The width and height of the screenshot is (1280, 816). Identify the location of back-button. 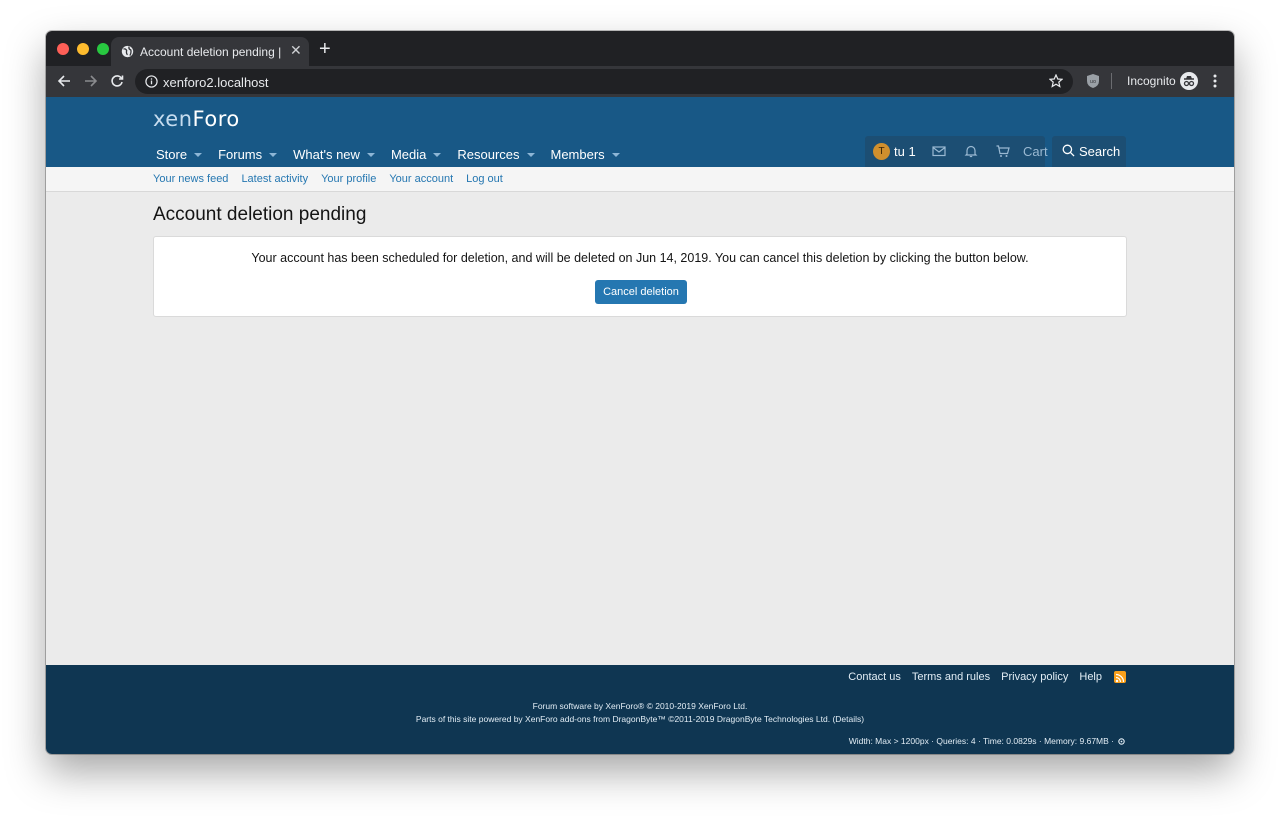
(64, 81).